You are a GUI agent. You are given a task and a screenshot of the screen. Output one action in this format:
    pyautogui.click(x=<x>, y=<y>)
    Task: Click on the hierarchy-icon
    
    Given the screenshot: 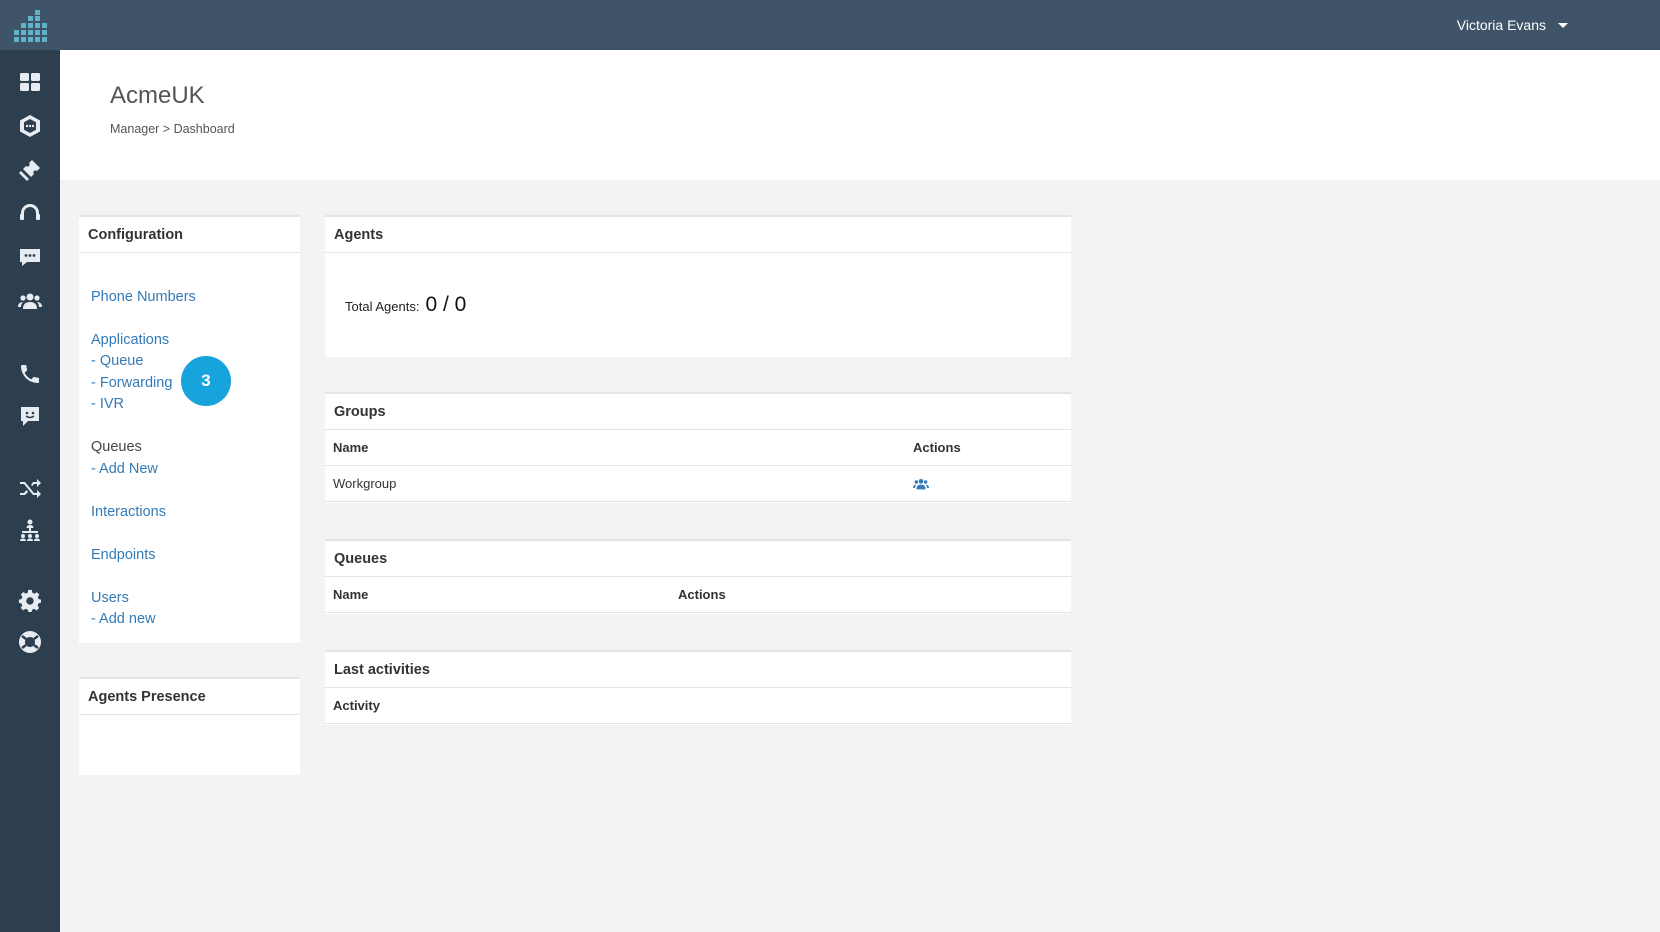 What is the action you would take?
    pyautogui.click(x=30, y=530)
    